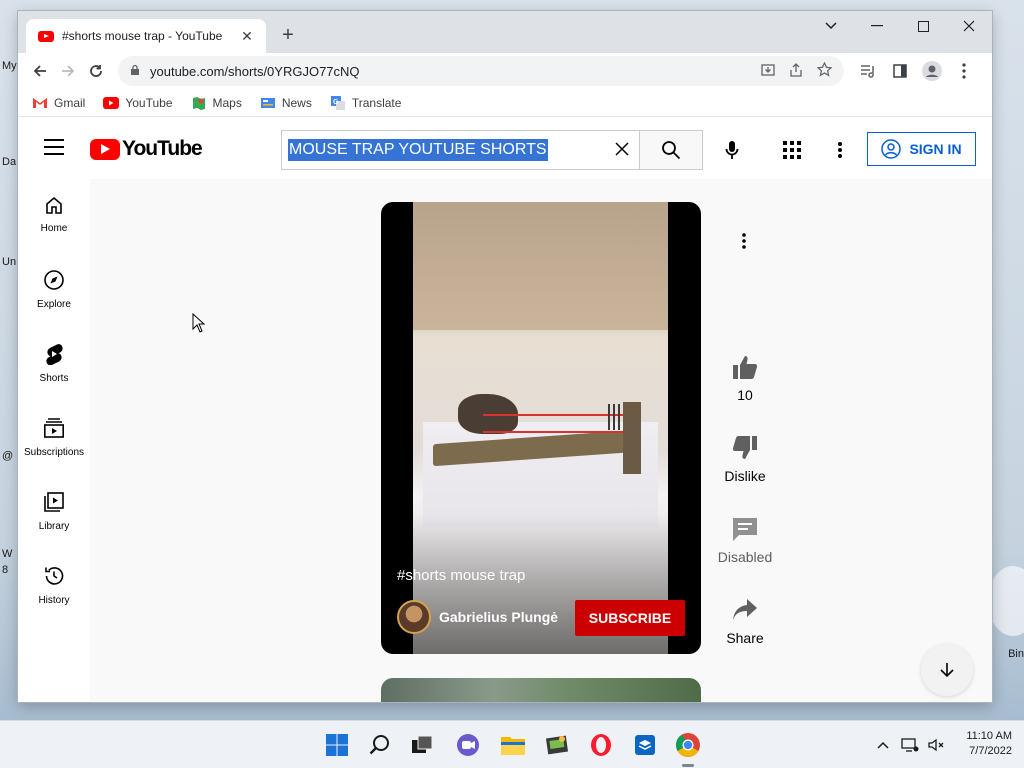  Describe the element at coordinates (288, 35) in the screenshot. I see `new-tab-button: +` at that location.